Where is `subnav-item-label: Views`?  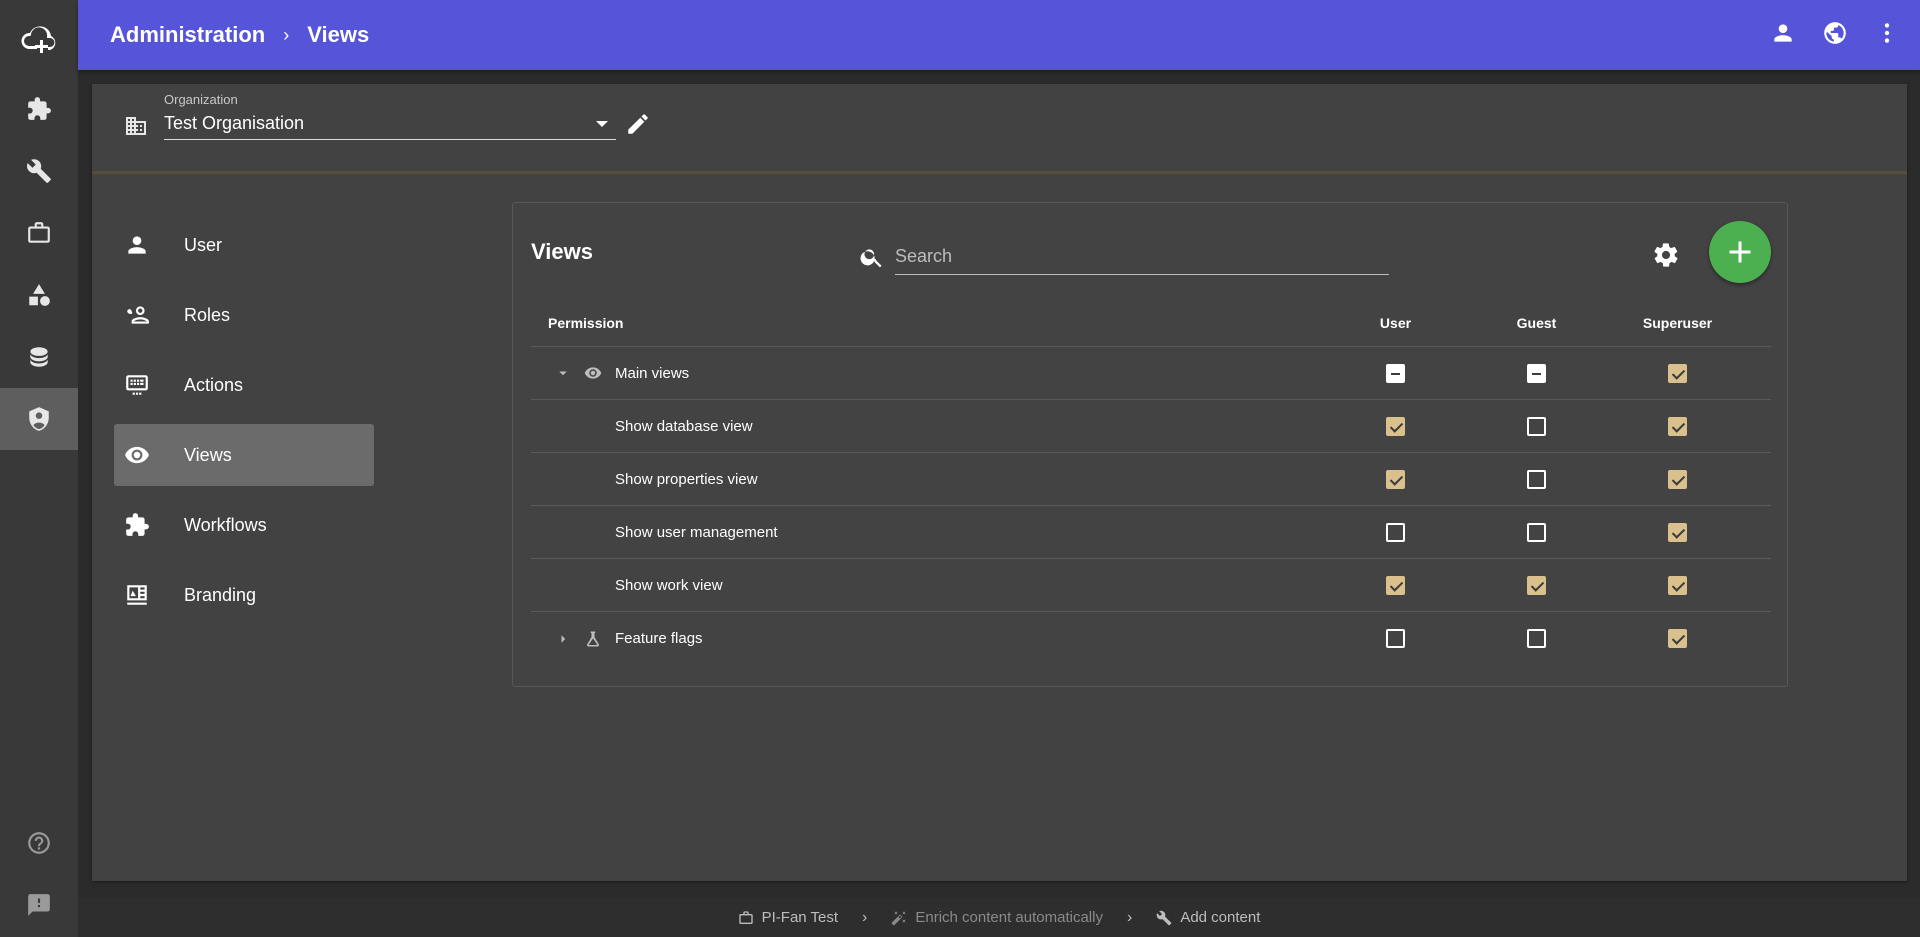 subnav-item-label: Views is located at coordinates (208, 454).